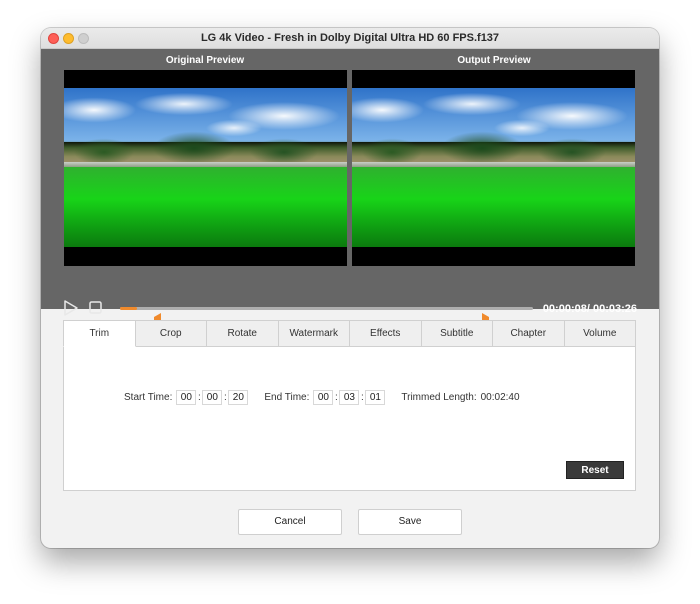  Describe the element at coordinates (171, 333) in the screenshot. I see `tab-crop: Crop` at that location.